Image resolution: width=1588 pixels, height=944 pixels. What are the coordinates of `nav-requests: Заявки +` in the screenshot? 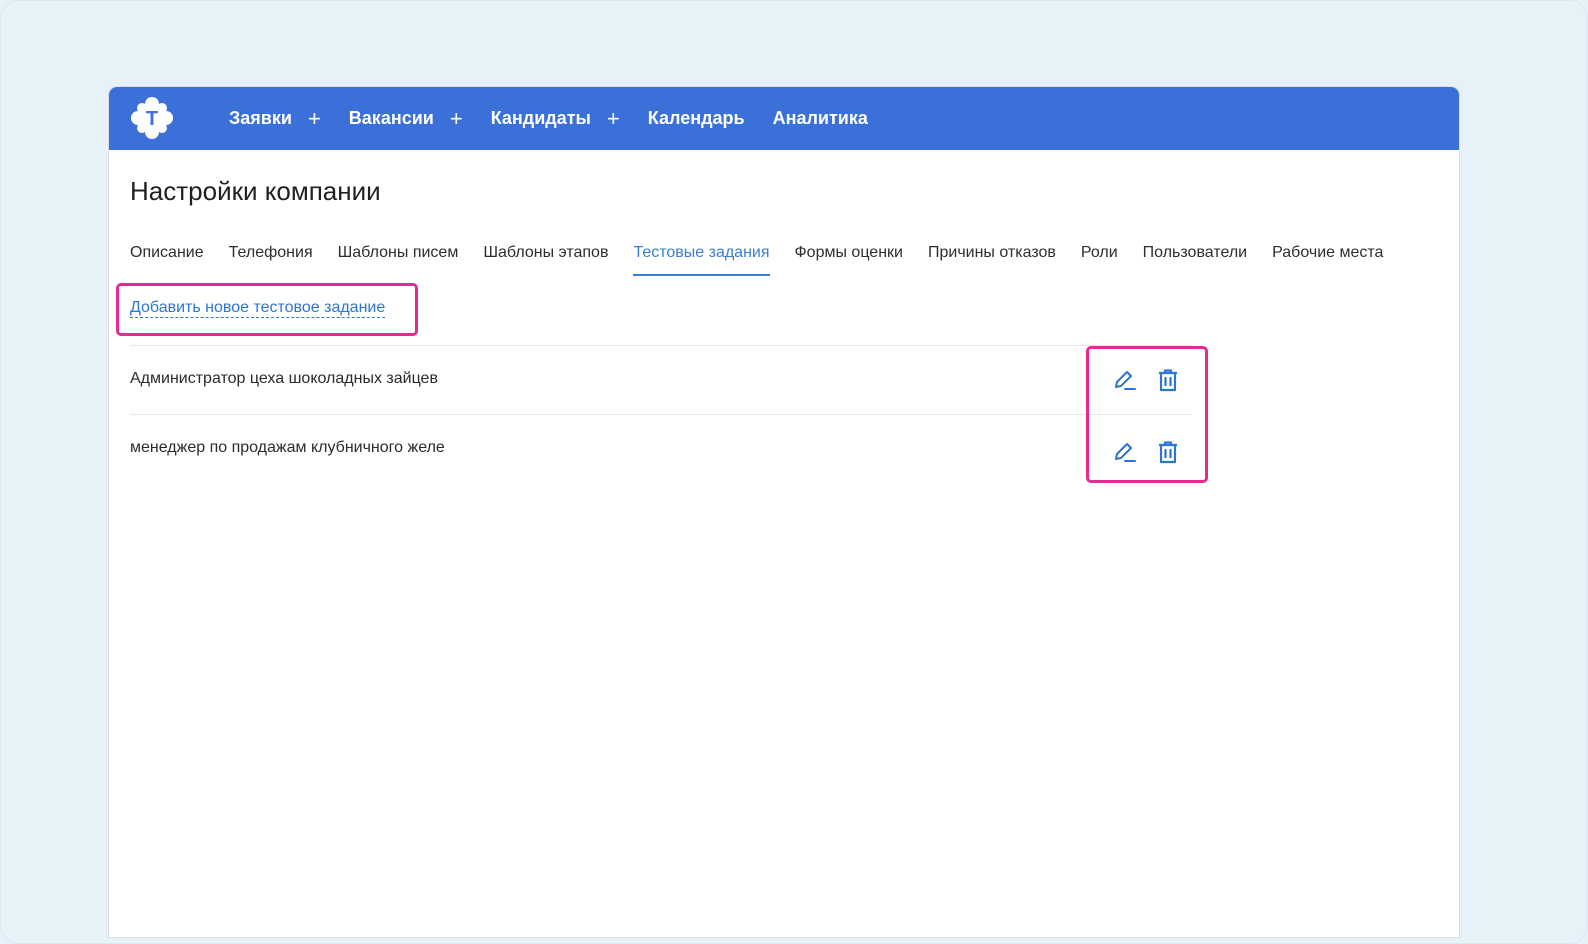 It's located at (275, 118).